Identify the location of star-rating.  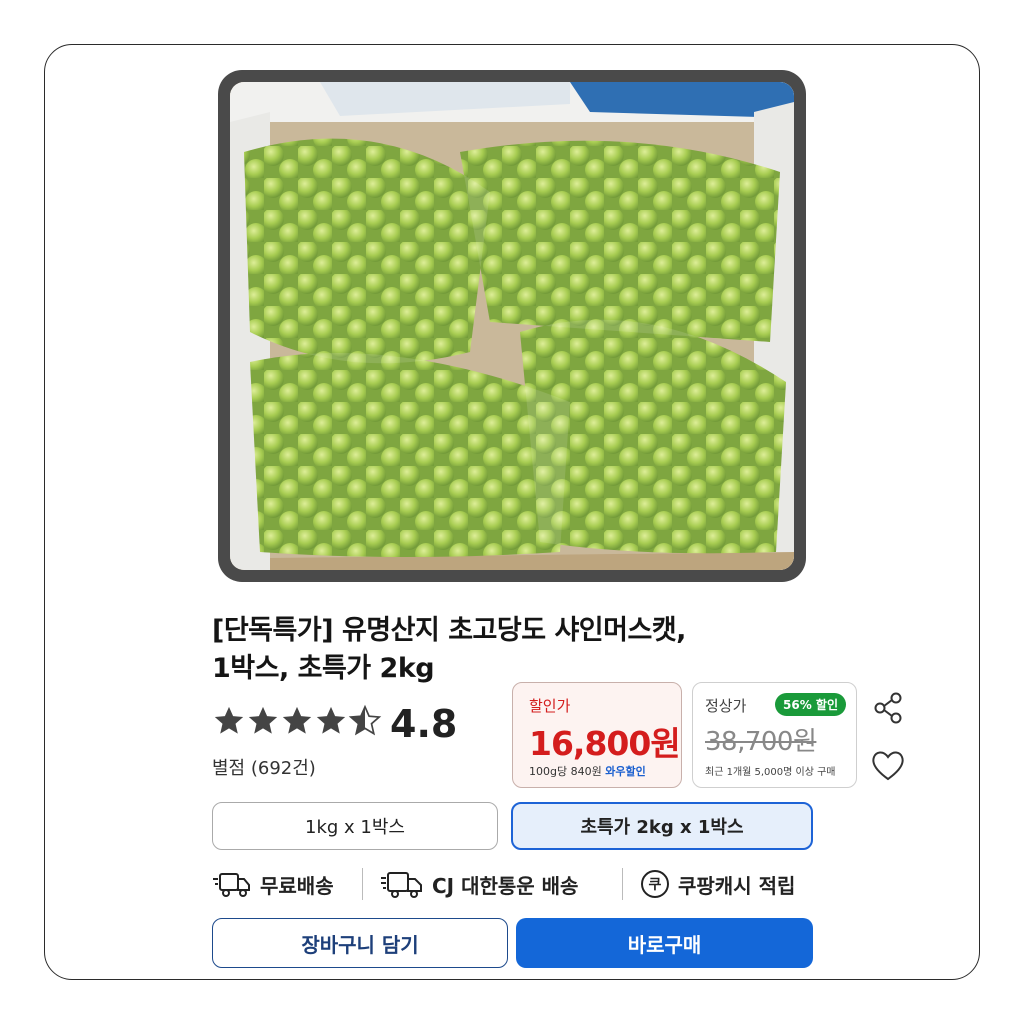
(297, 721).